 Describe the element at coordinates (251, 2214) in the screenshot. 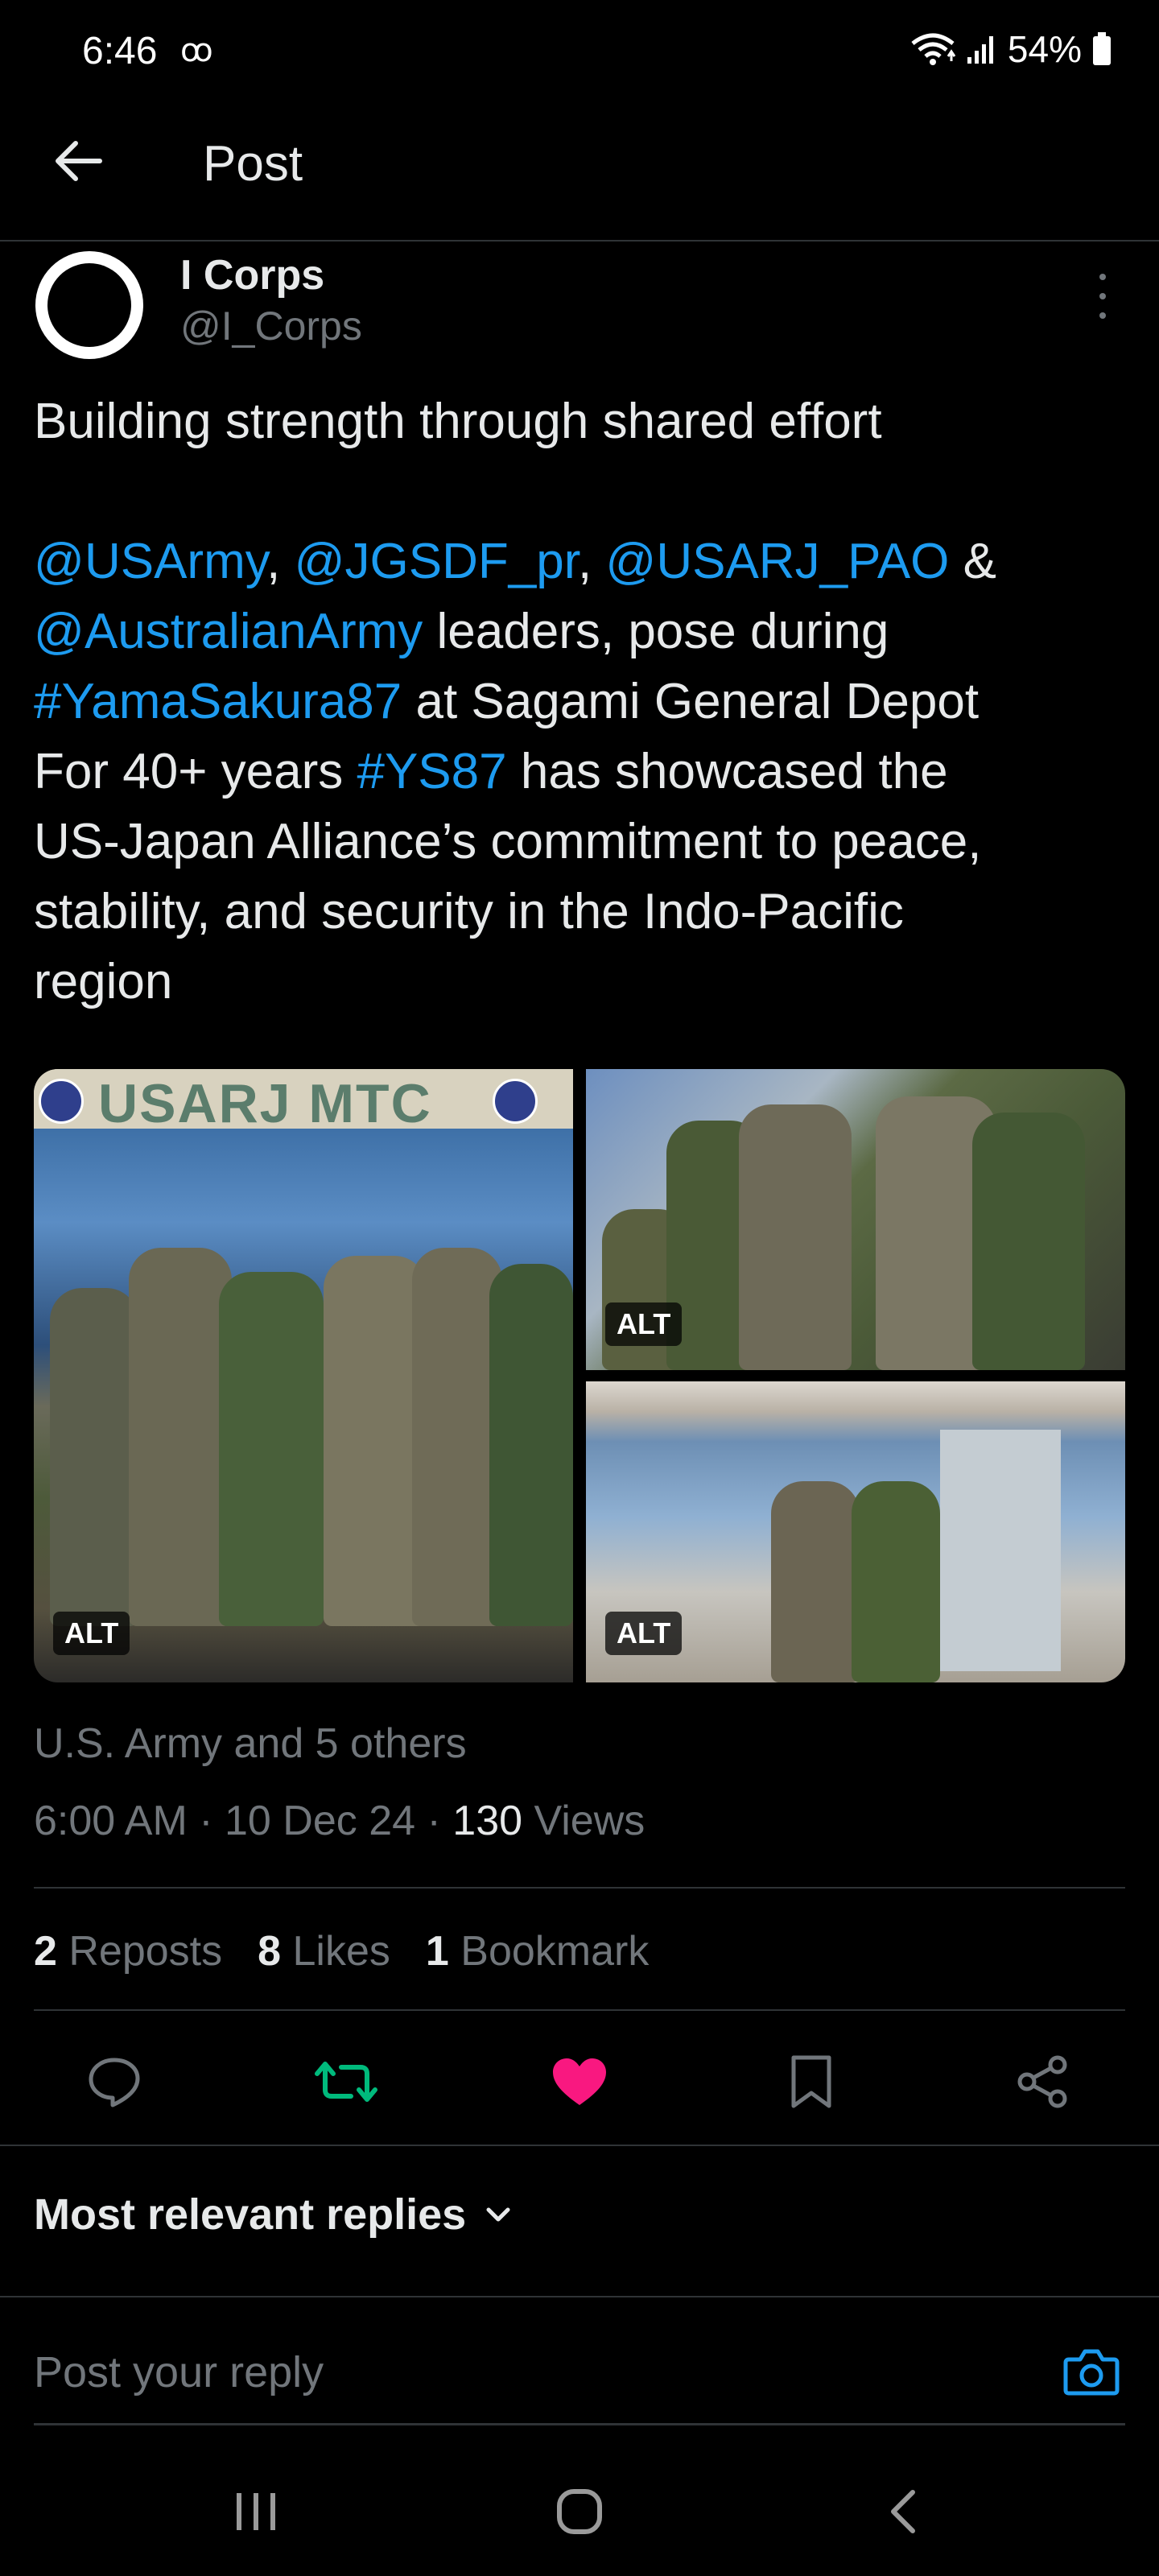

I see `reply-sort-label: Most relevant replies` at that location.